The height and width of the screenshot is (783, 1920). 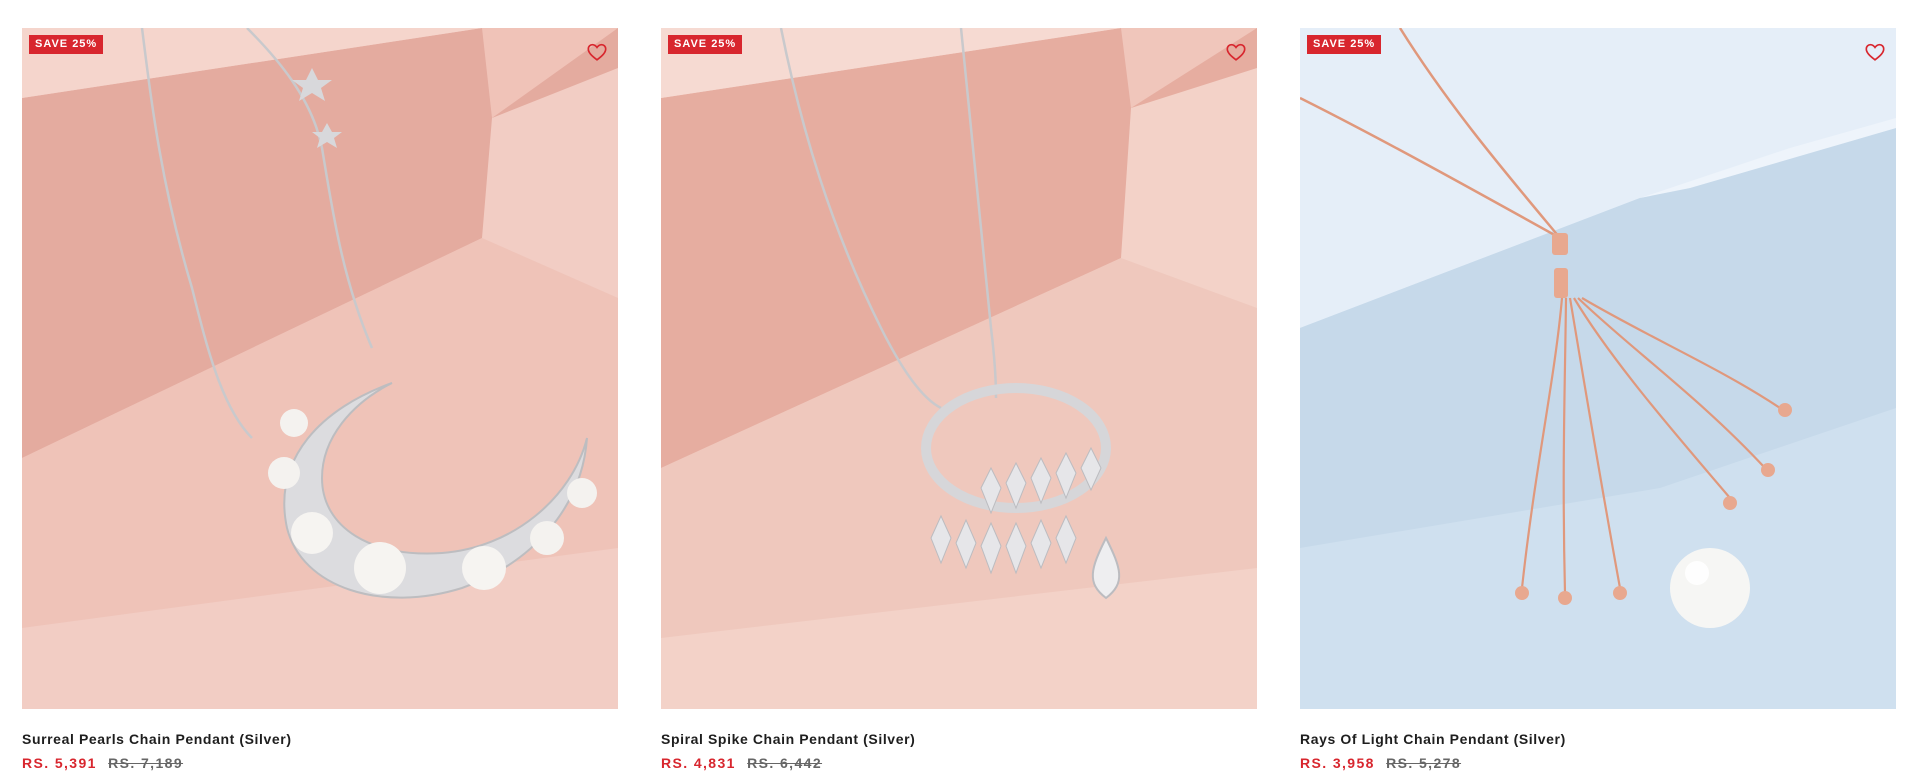 I want to click on original-price: RS. 6,442, so click(x=785, y=763).